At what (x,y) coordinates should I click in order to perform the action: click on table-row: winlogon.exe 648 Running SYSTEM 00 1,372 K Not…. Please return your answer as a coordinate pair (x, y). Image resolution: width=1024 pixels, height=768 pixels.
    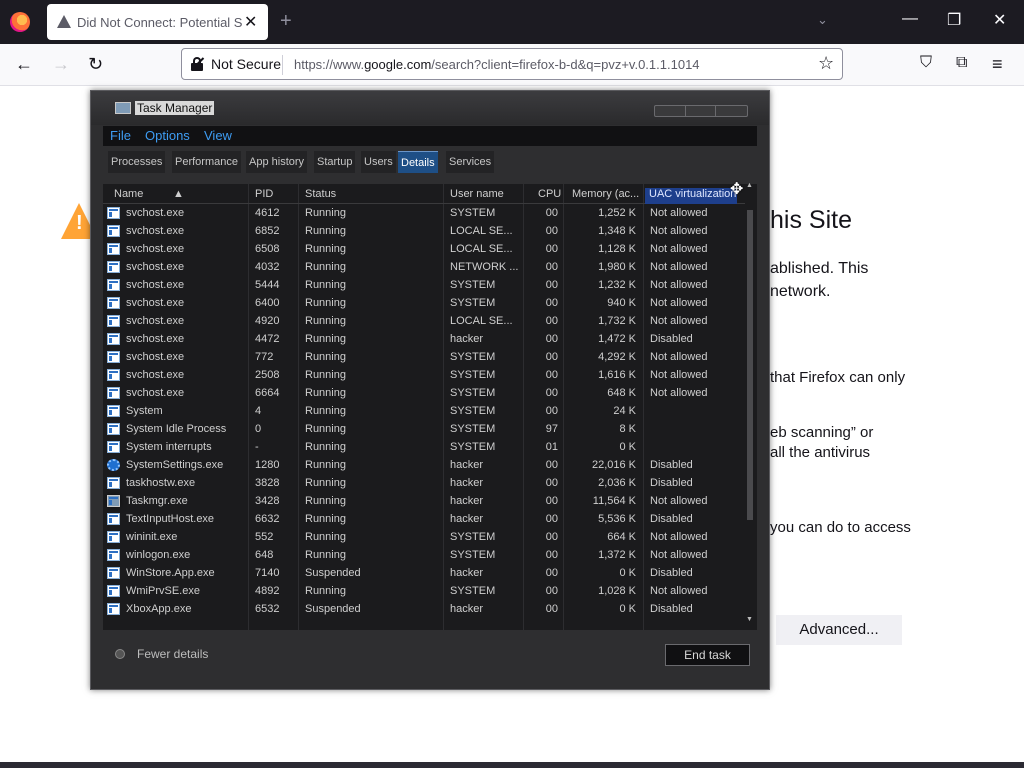
    Looking at the image, I should click on (424, 555).